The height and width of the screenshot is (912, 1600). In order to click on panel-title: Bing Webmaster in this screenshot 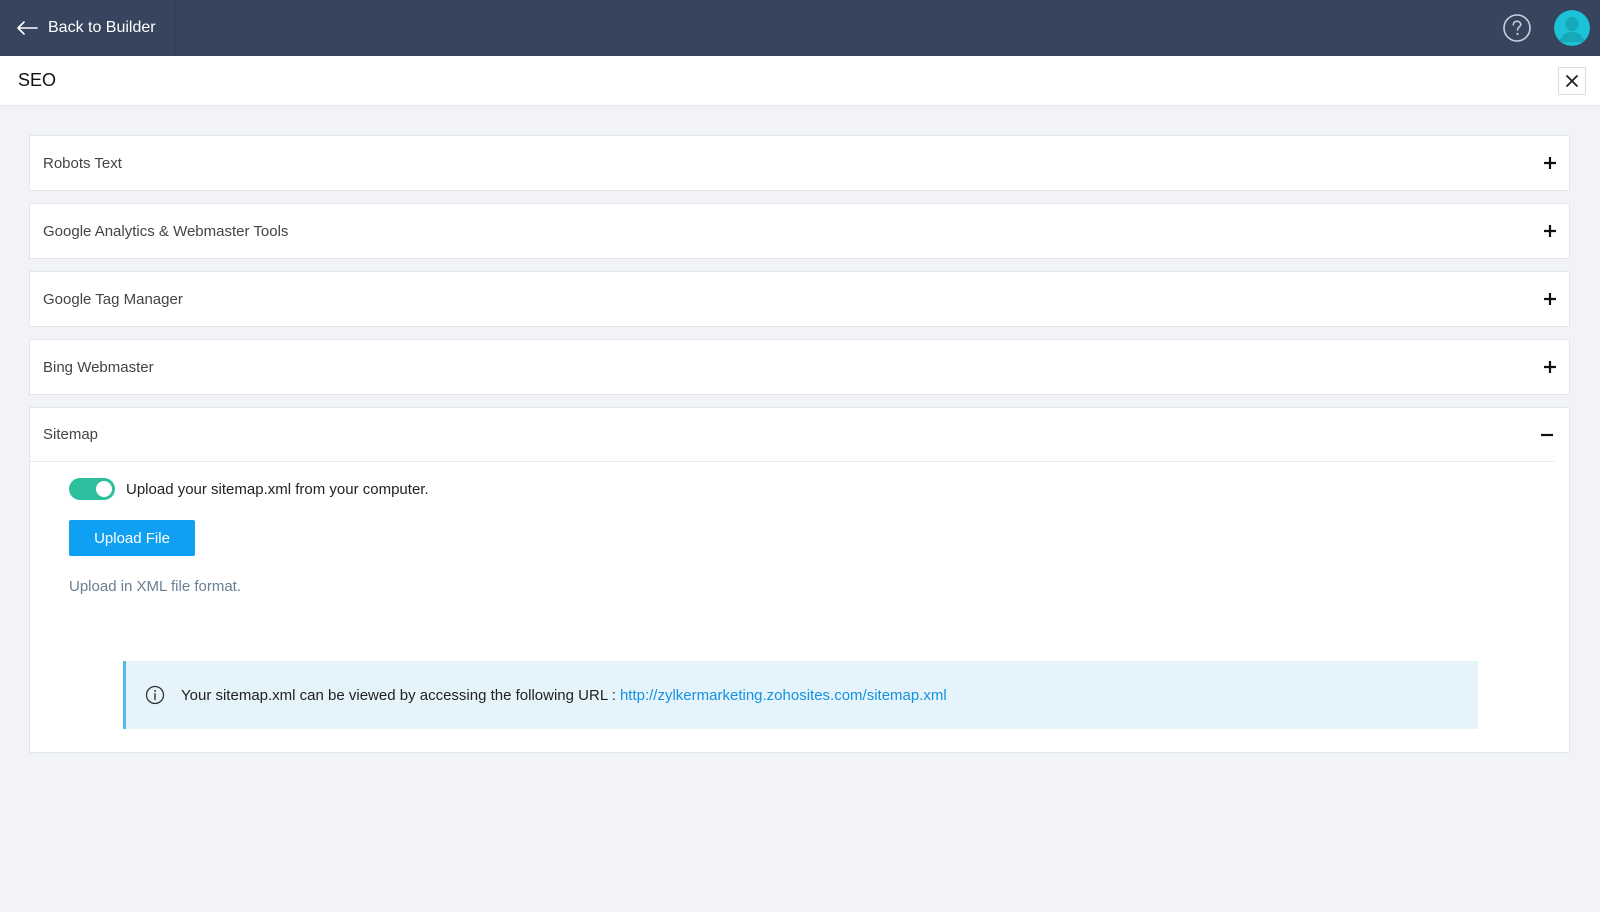, I will do `click(98, 367)`.